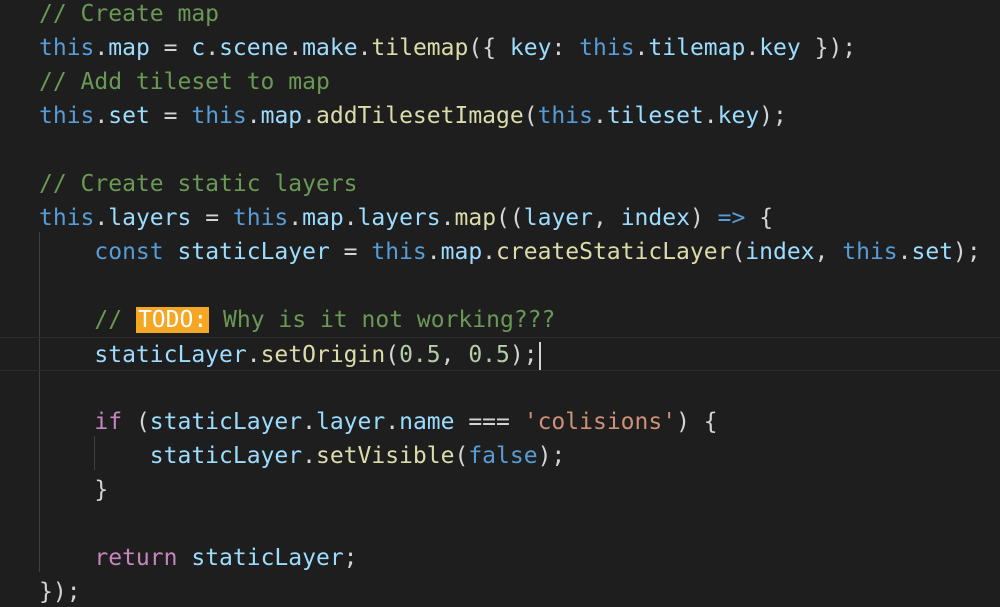 This screenshot has height=607, width=1000. I want to click on code-line: return staticLayer;, so click(500, 558).